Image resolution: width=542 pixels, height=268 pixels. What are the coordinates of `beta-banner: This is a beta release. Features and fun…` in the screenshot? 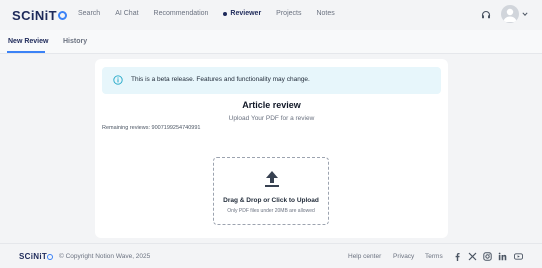 It's located at (271, 80).